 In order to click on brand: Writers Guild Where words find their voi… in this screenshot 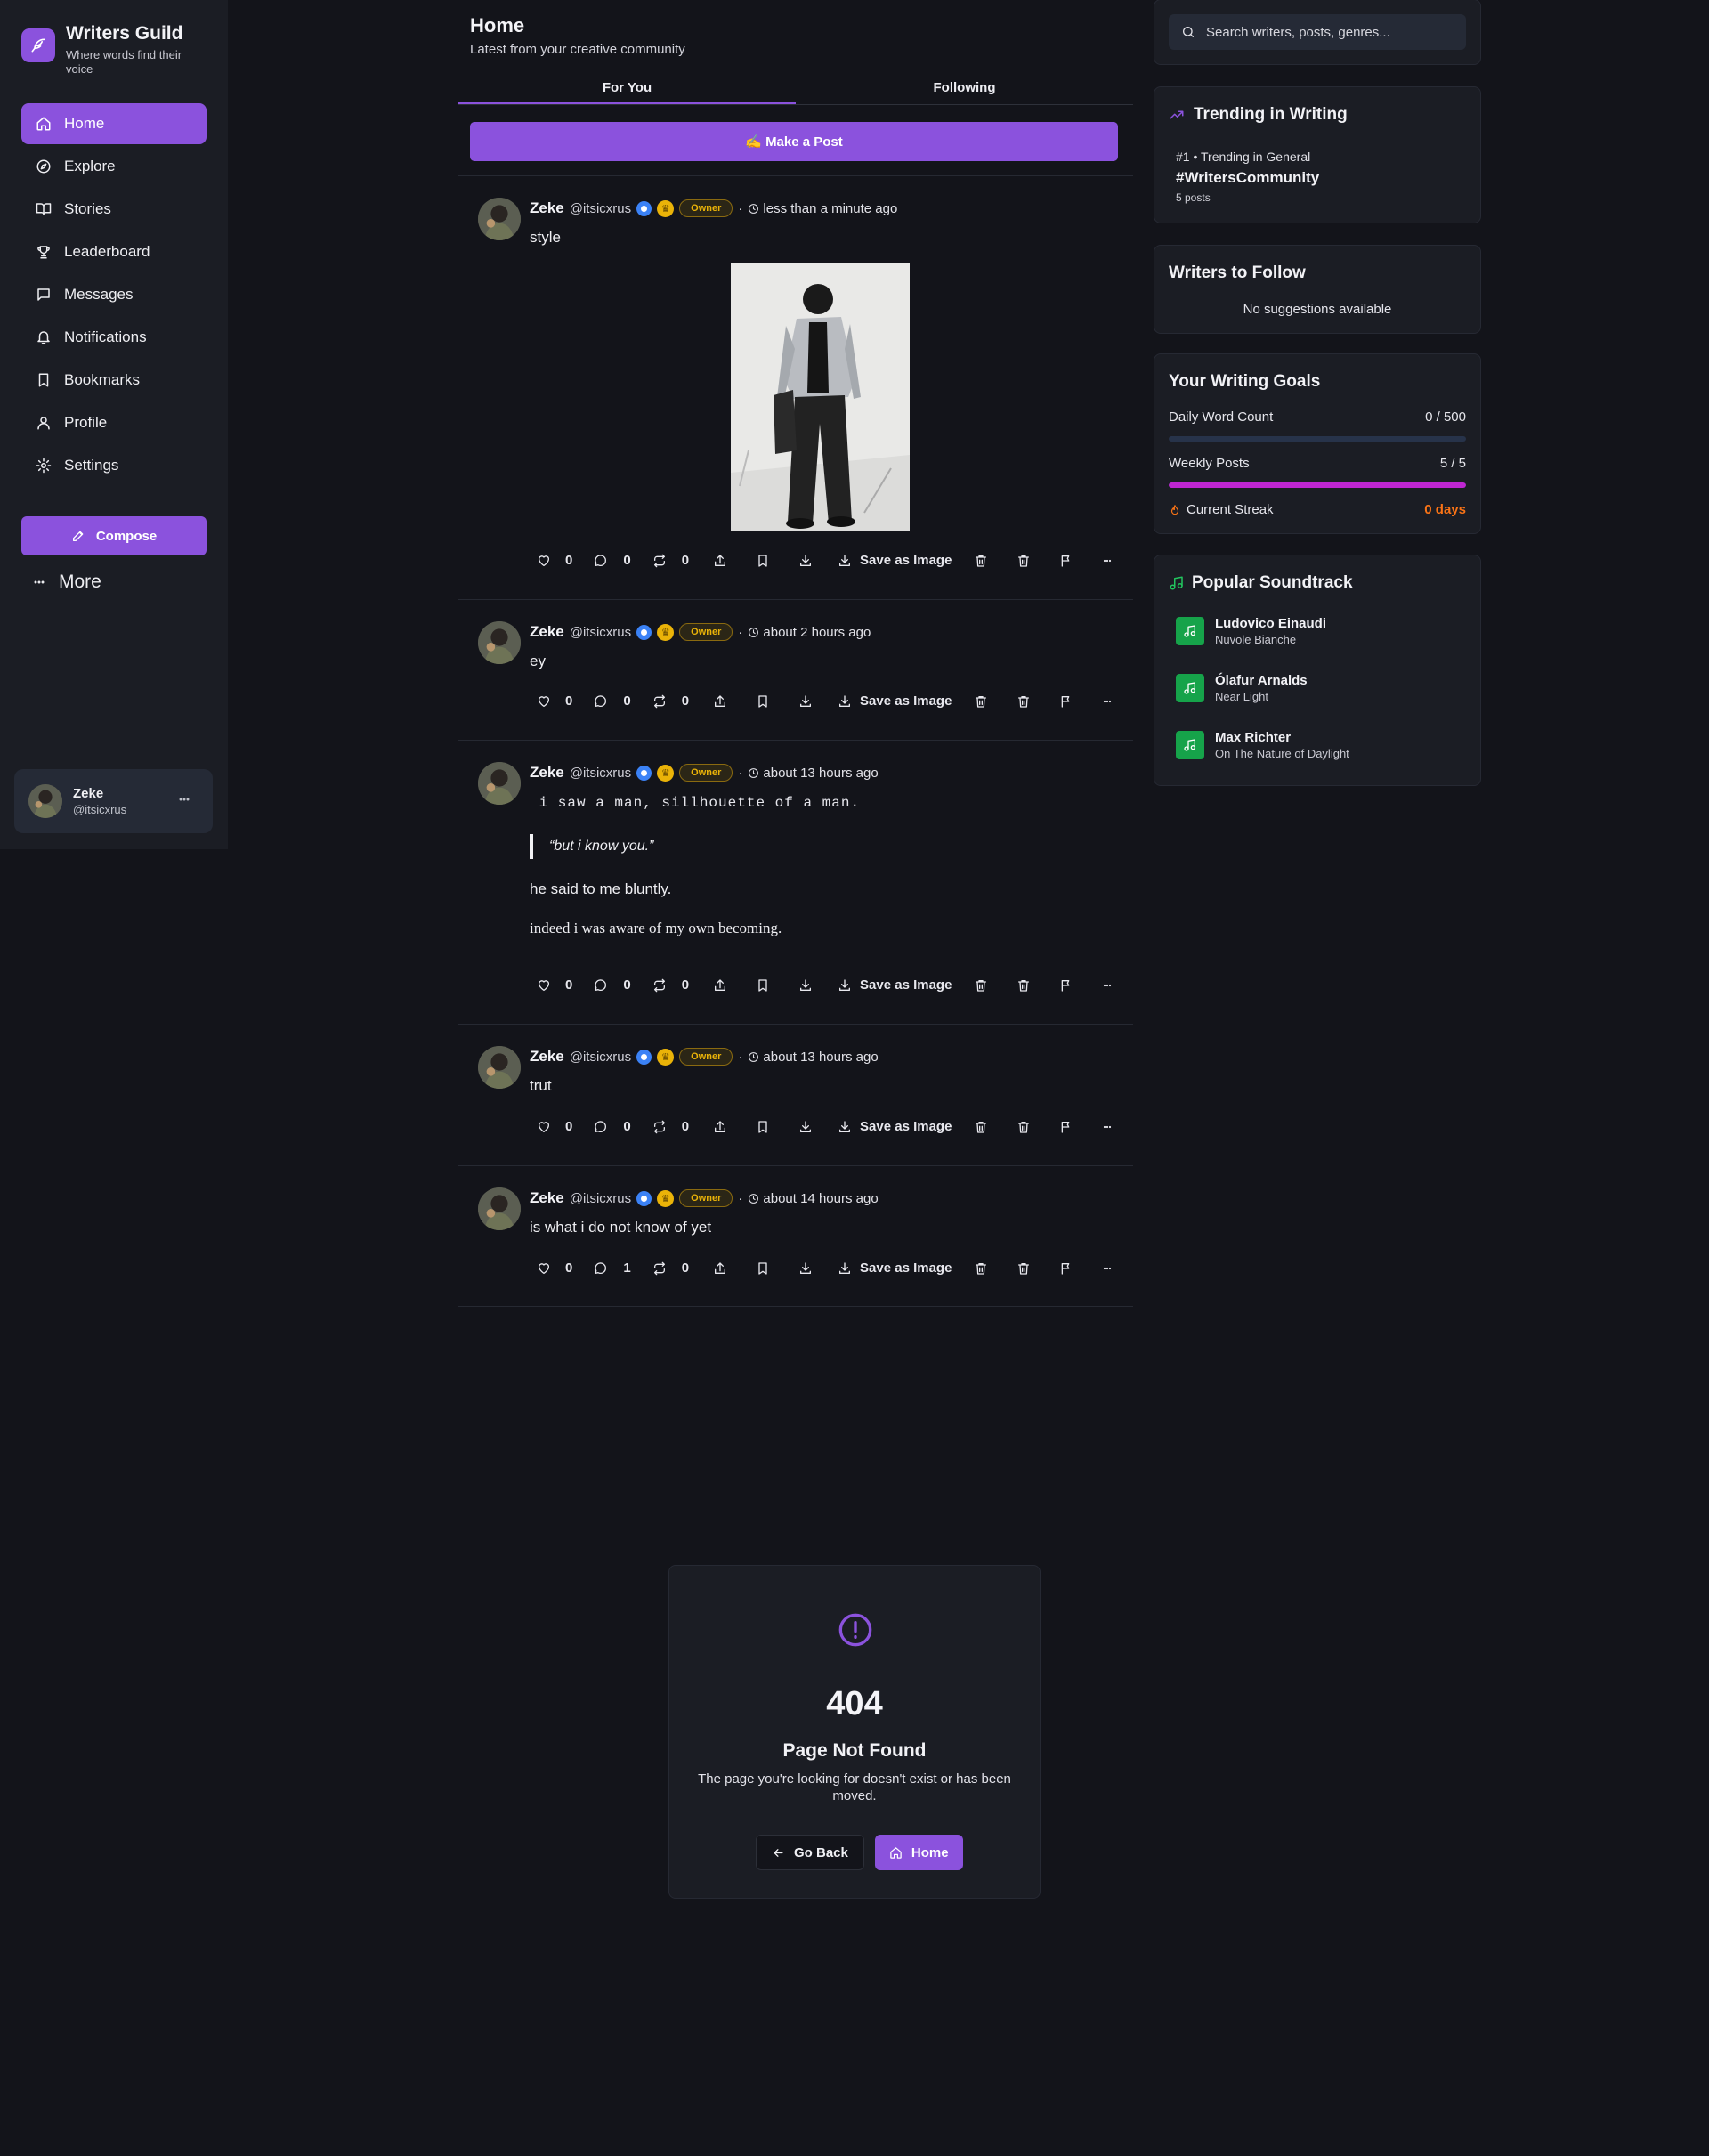, I will do `click(105, 50)`.